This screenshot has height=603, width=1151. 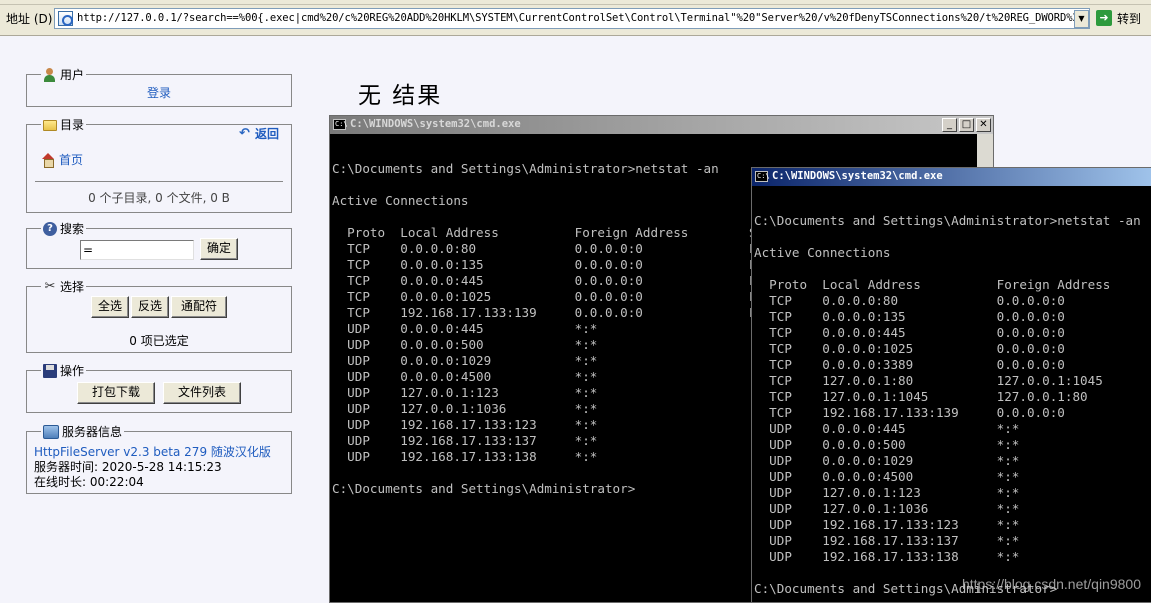 What do you see at coordinates (51, 431) in the screenshot?
I see `server-icon` at bounding box center [51, 431].